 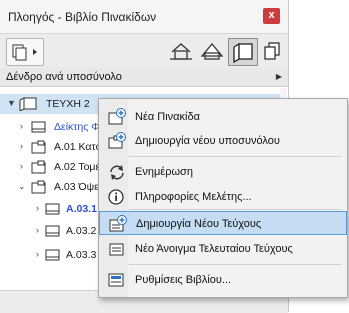 What do you see at coordinates (223, 172) in the screenshot?
I see `menu-item-refresh: Ενημέρωση` at bounding box center [223, 172].